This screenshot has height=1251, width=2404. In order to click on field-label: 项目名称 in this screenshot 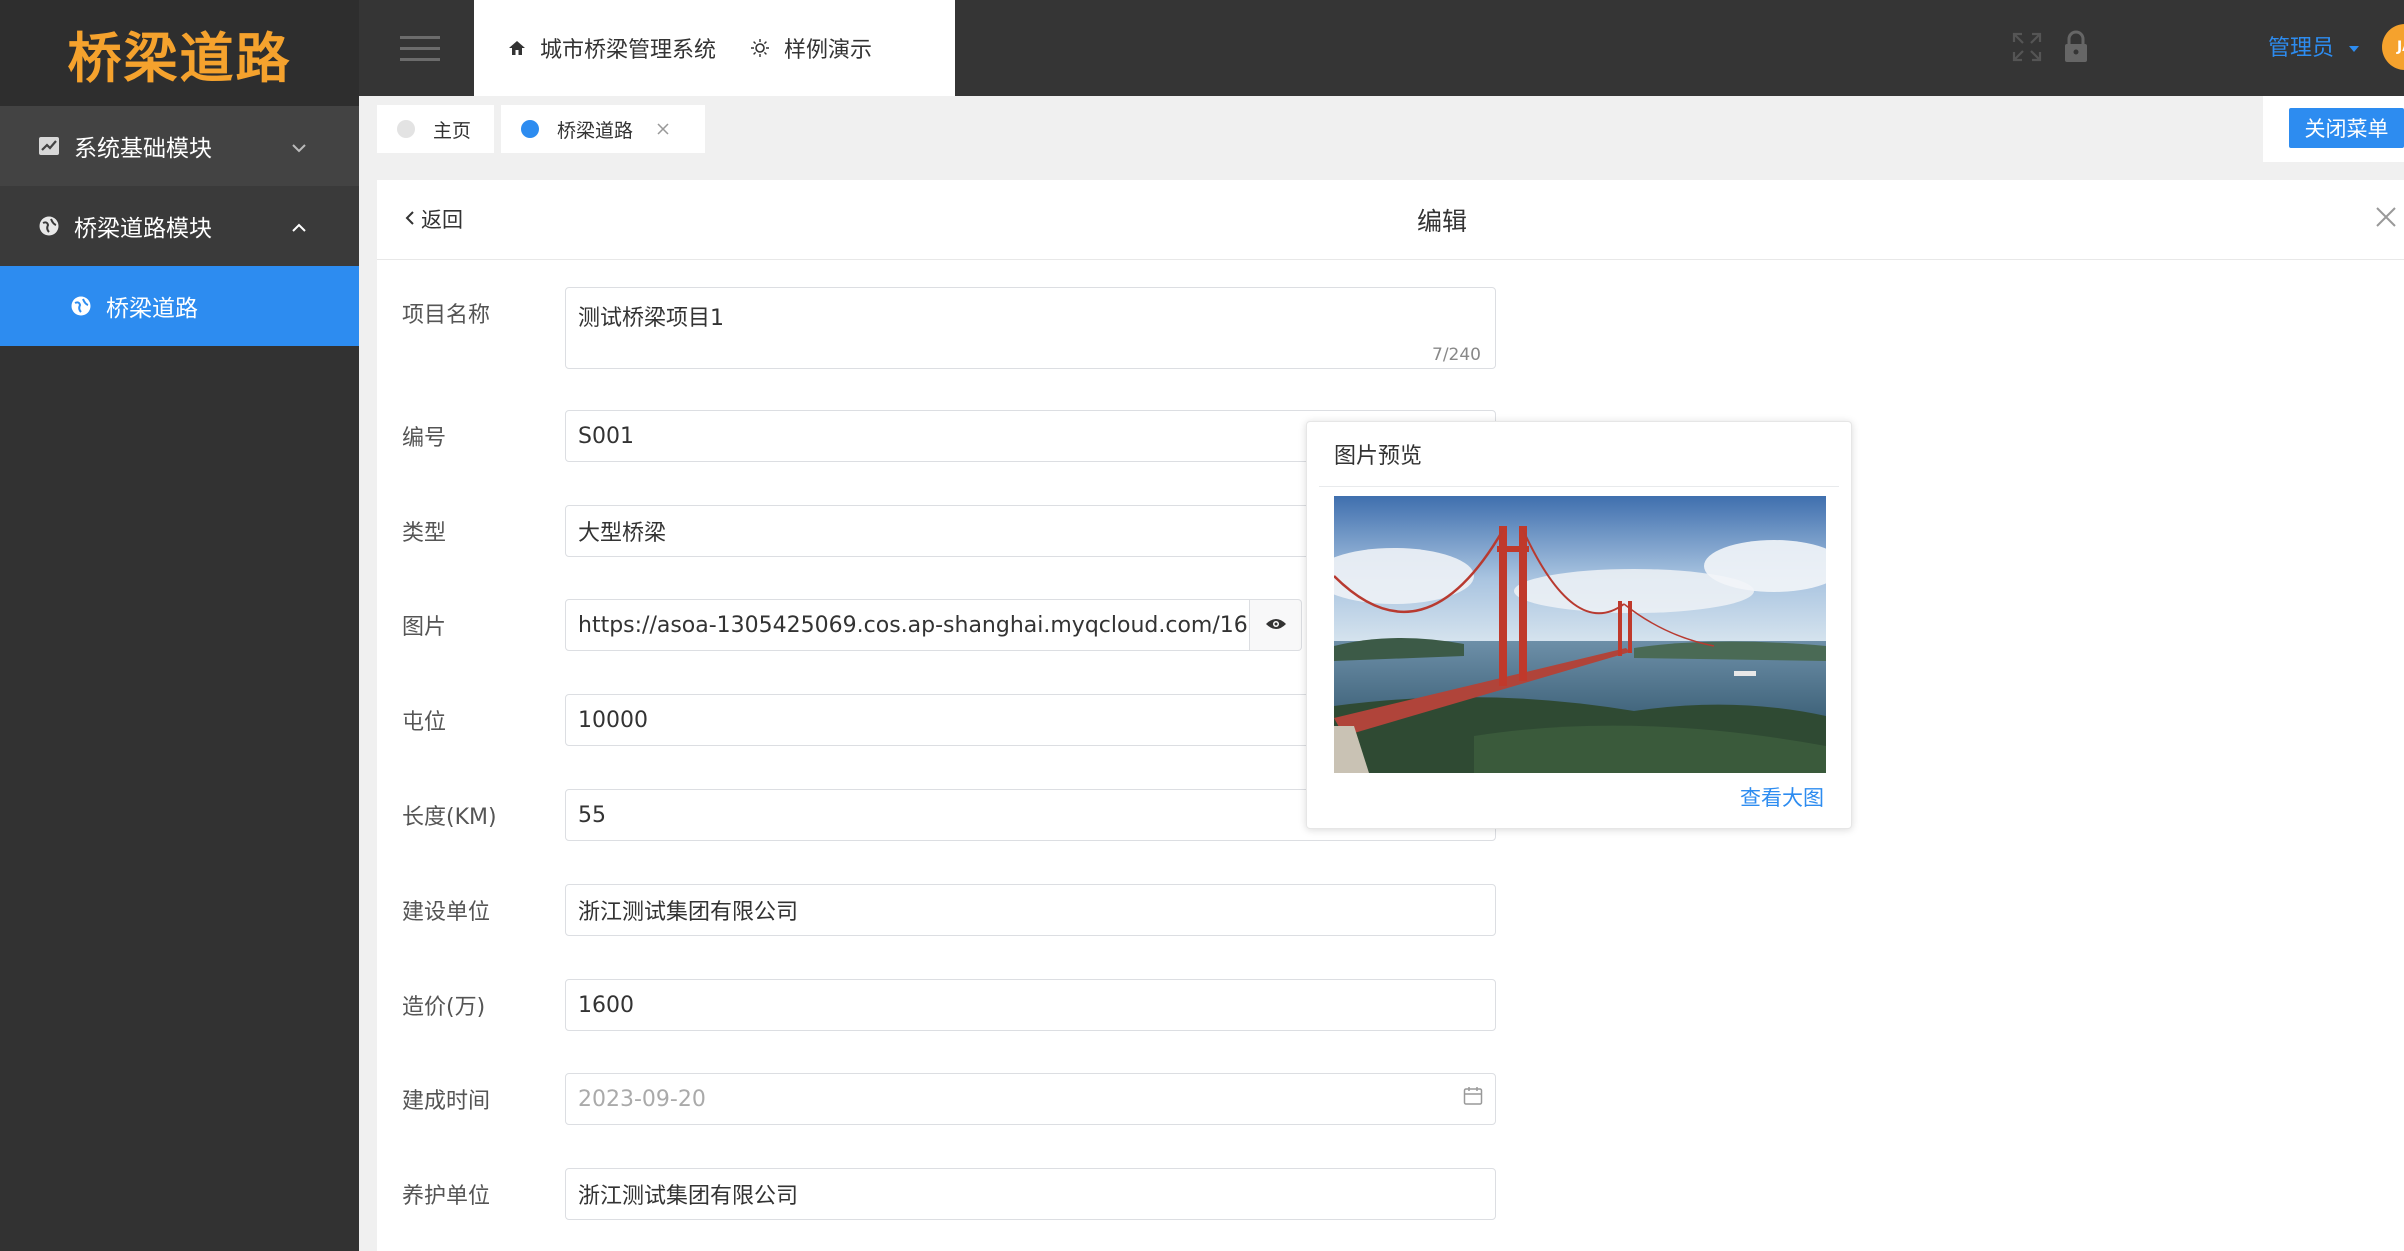, I will do `click(446, 315)`.